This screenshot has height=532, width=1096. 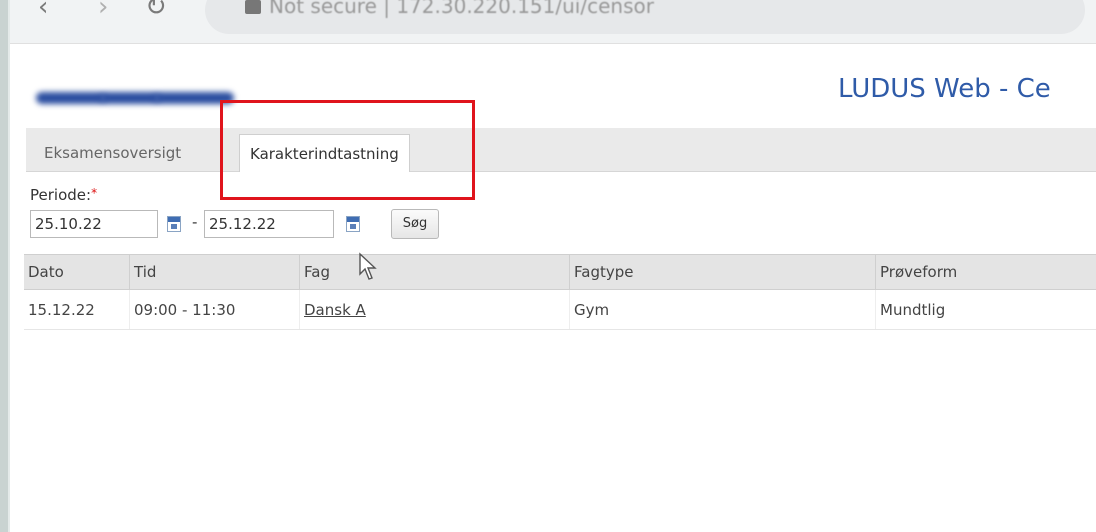 I want to click on column-header-dato: Dato, so click(x=76, y=272).